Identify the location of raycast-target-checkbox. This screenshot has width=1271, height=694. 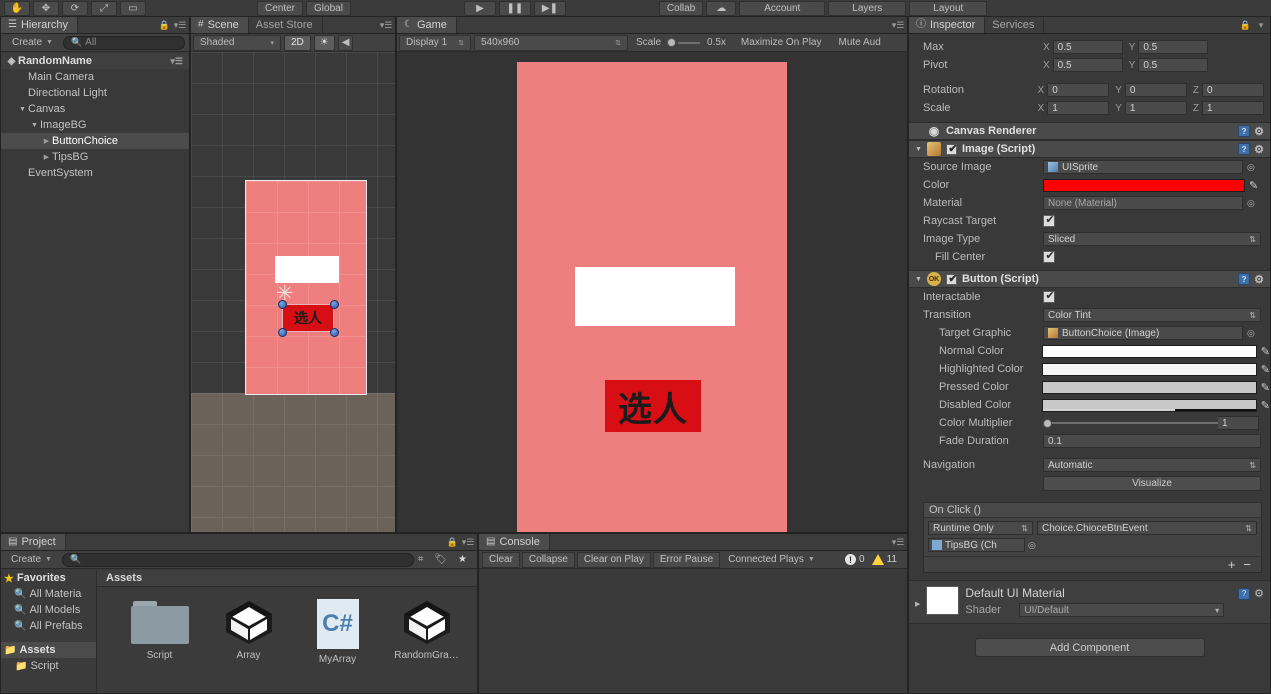
(1049, 220).